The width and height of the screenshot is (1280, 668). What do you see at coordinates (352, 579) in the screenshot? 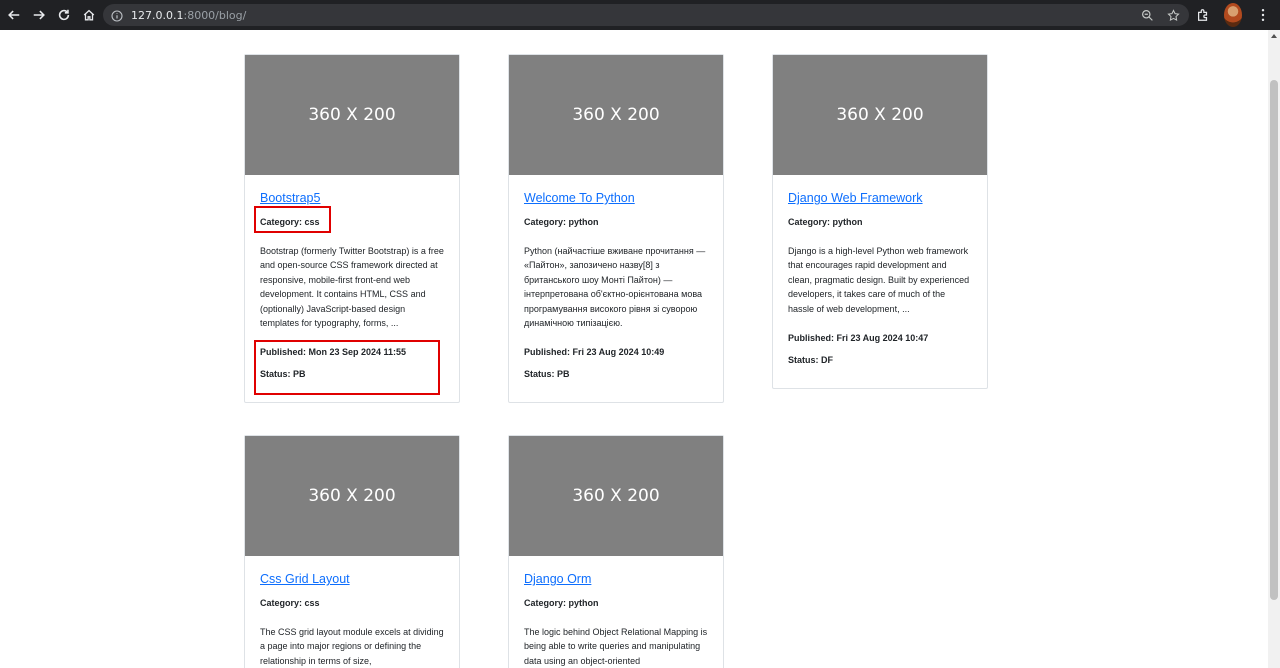
I see `post-title-link: Css Grid Layout` at bounding box center [352, 579].